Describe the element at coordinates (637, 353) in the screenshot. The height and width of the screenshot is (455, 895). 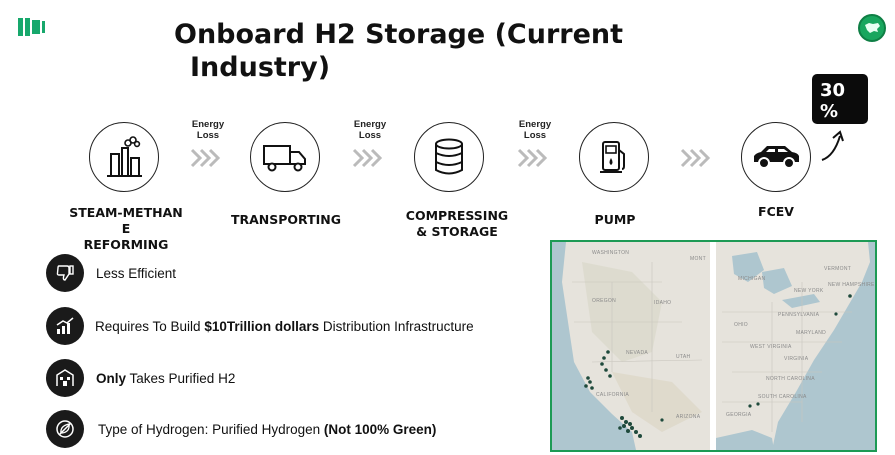
I see `map-label: NEVADA` at that location.